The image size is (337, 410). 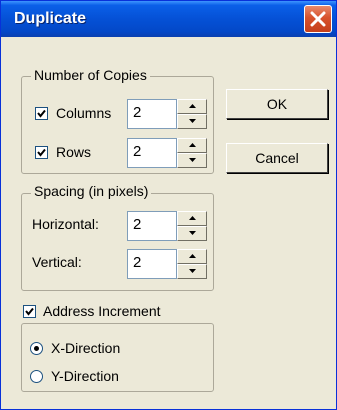 What do you see at coordinates (86, 348) in the screenshot?
I see `x-direction-label: X-Direction` at bounding box center [86, 348].